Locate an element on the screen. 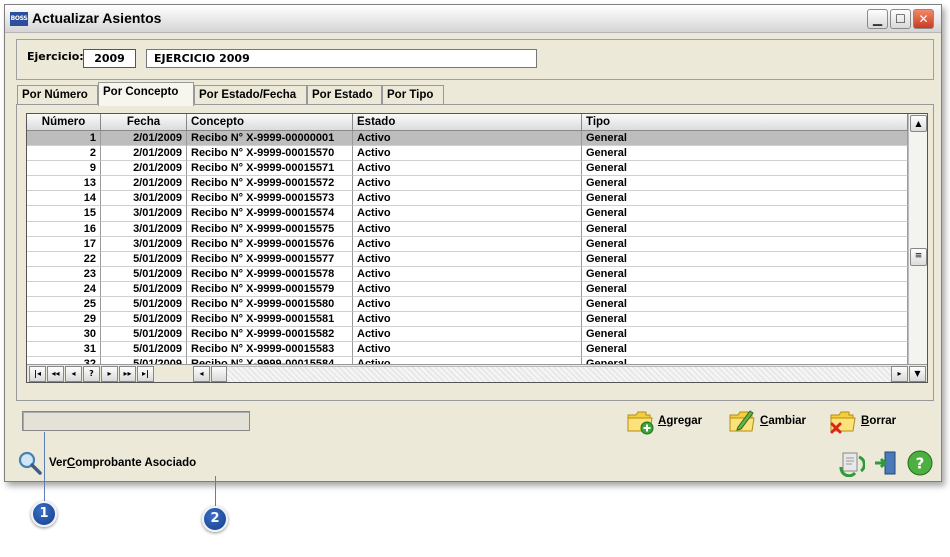  minimize-button: ▁ is located at coordinates (877, 19).